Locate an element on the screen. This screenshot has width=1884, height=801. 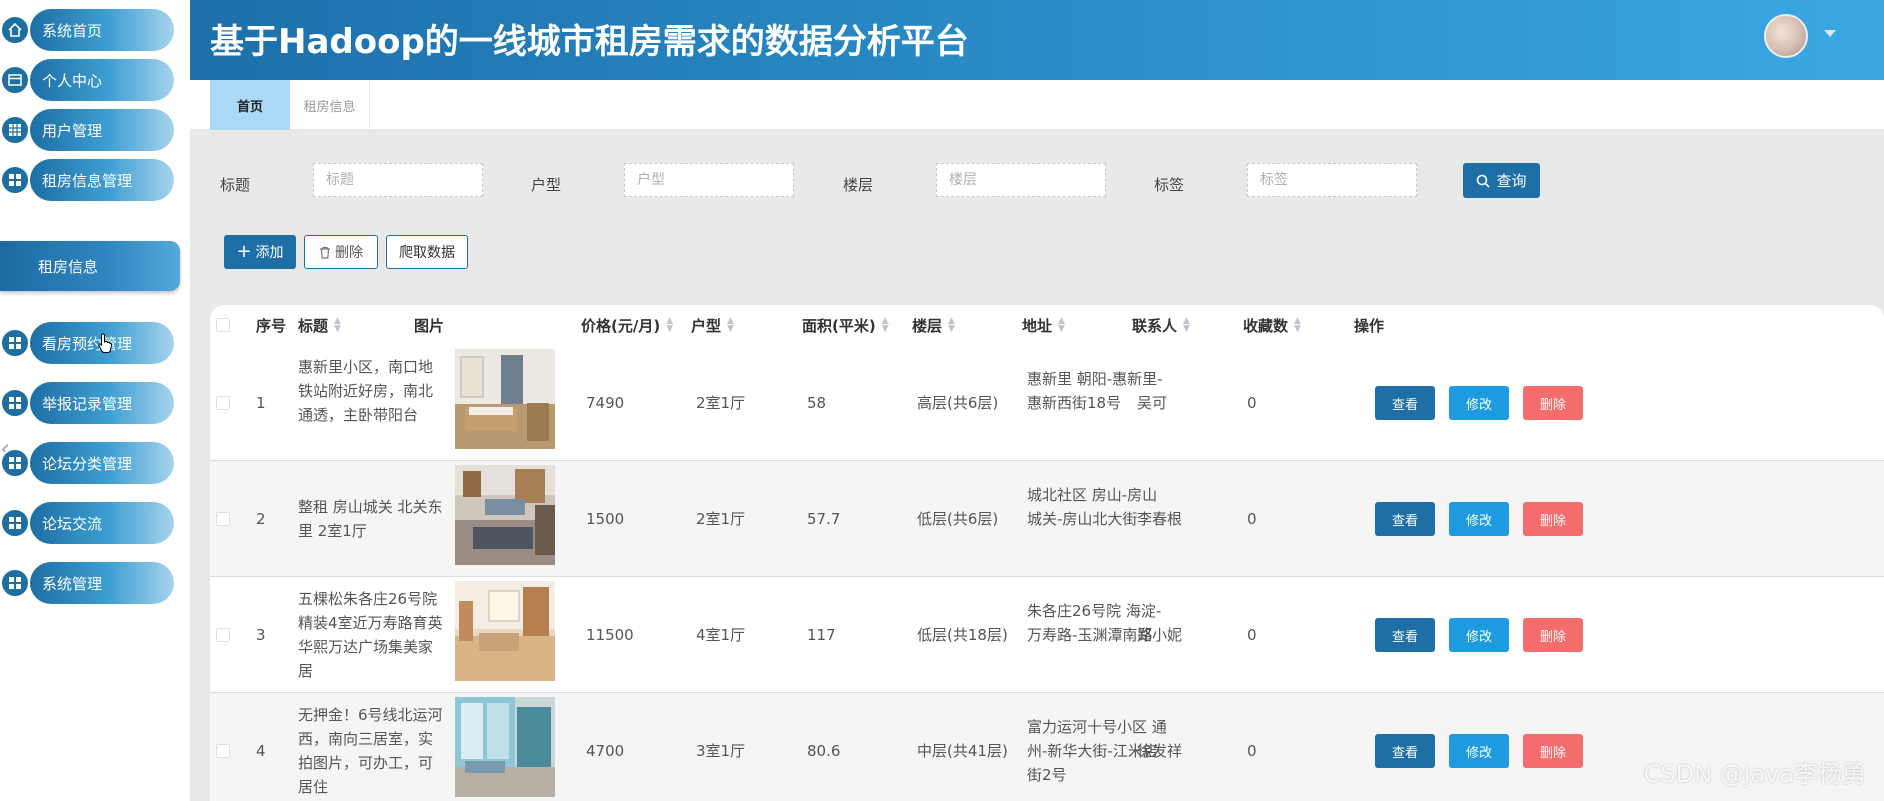
column-header-favorites: 收藏数 ▲ ▼ is located at coordinates (1272, 325).